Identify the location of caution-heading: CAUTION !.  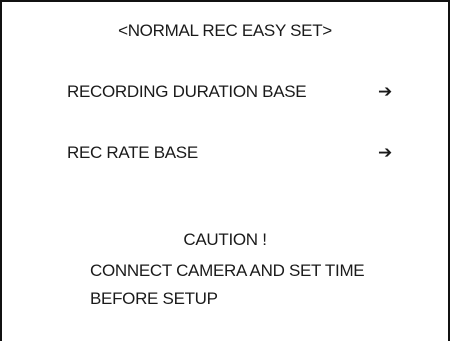
(225, 239).